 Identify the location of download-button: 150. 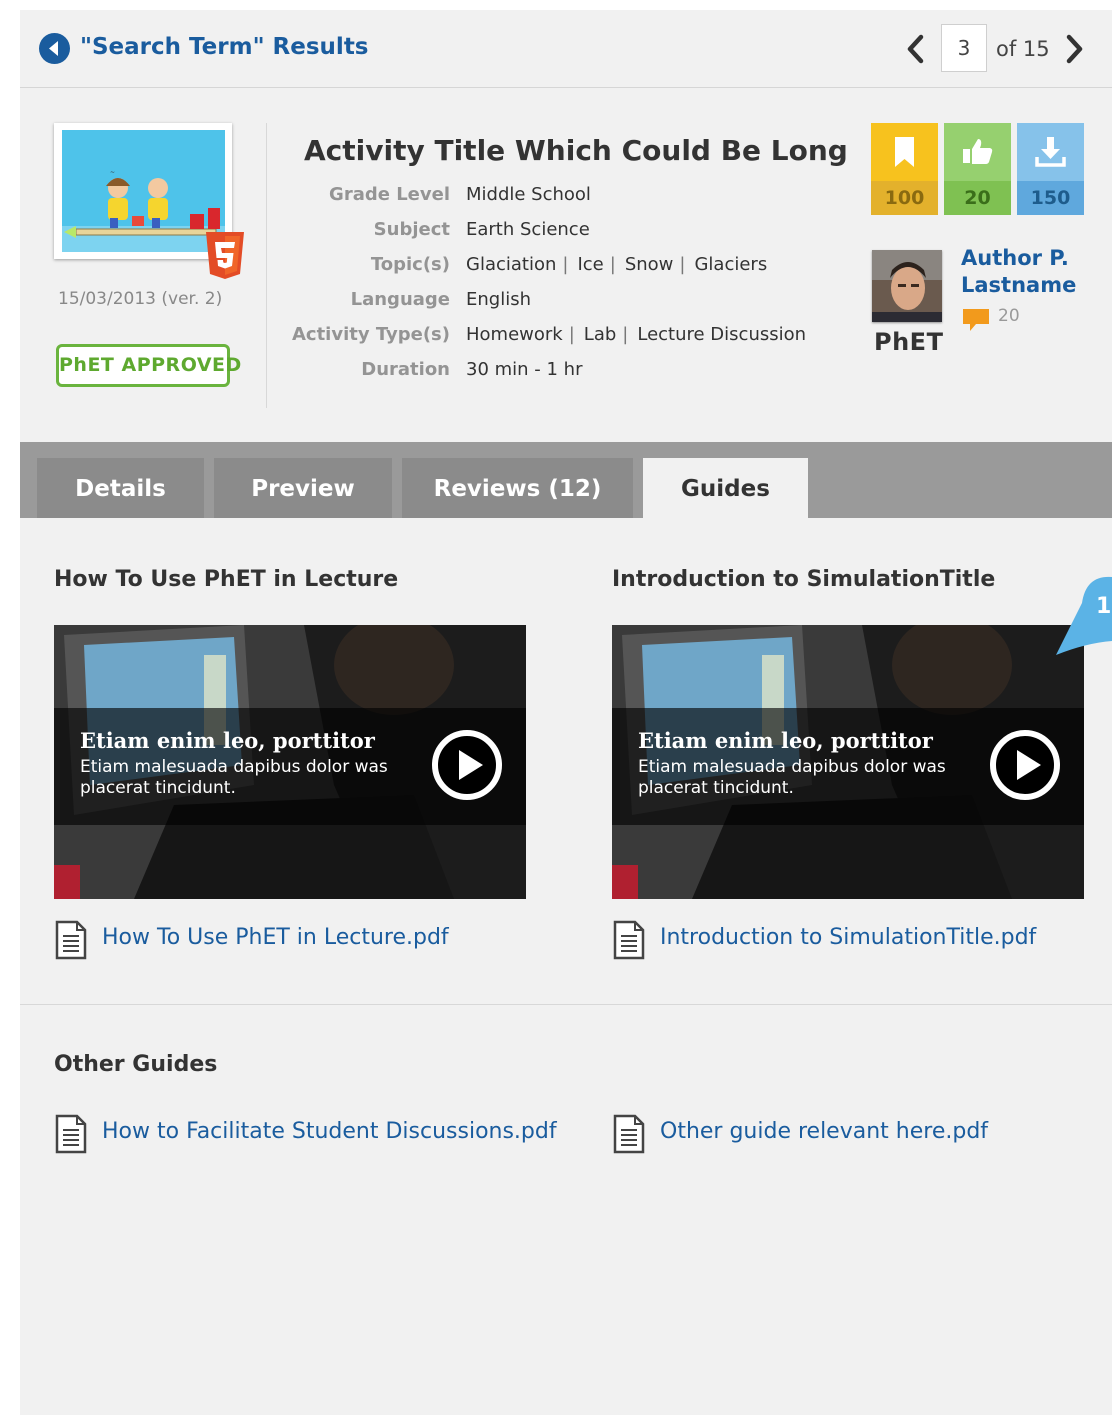
(1050, 169).